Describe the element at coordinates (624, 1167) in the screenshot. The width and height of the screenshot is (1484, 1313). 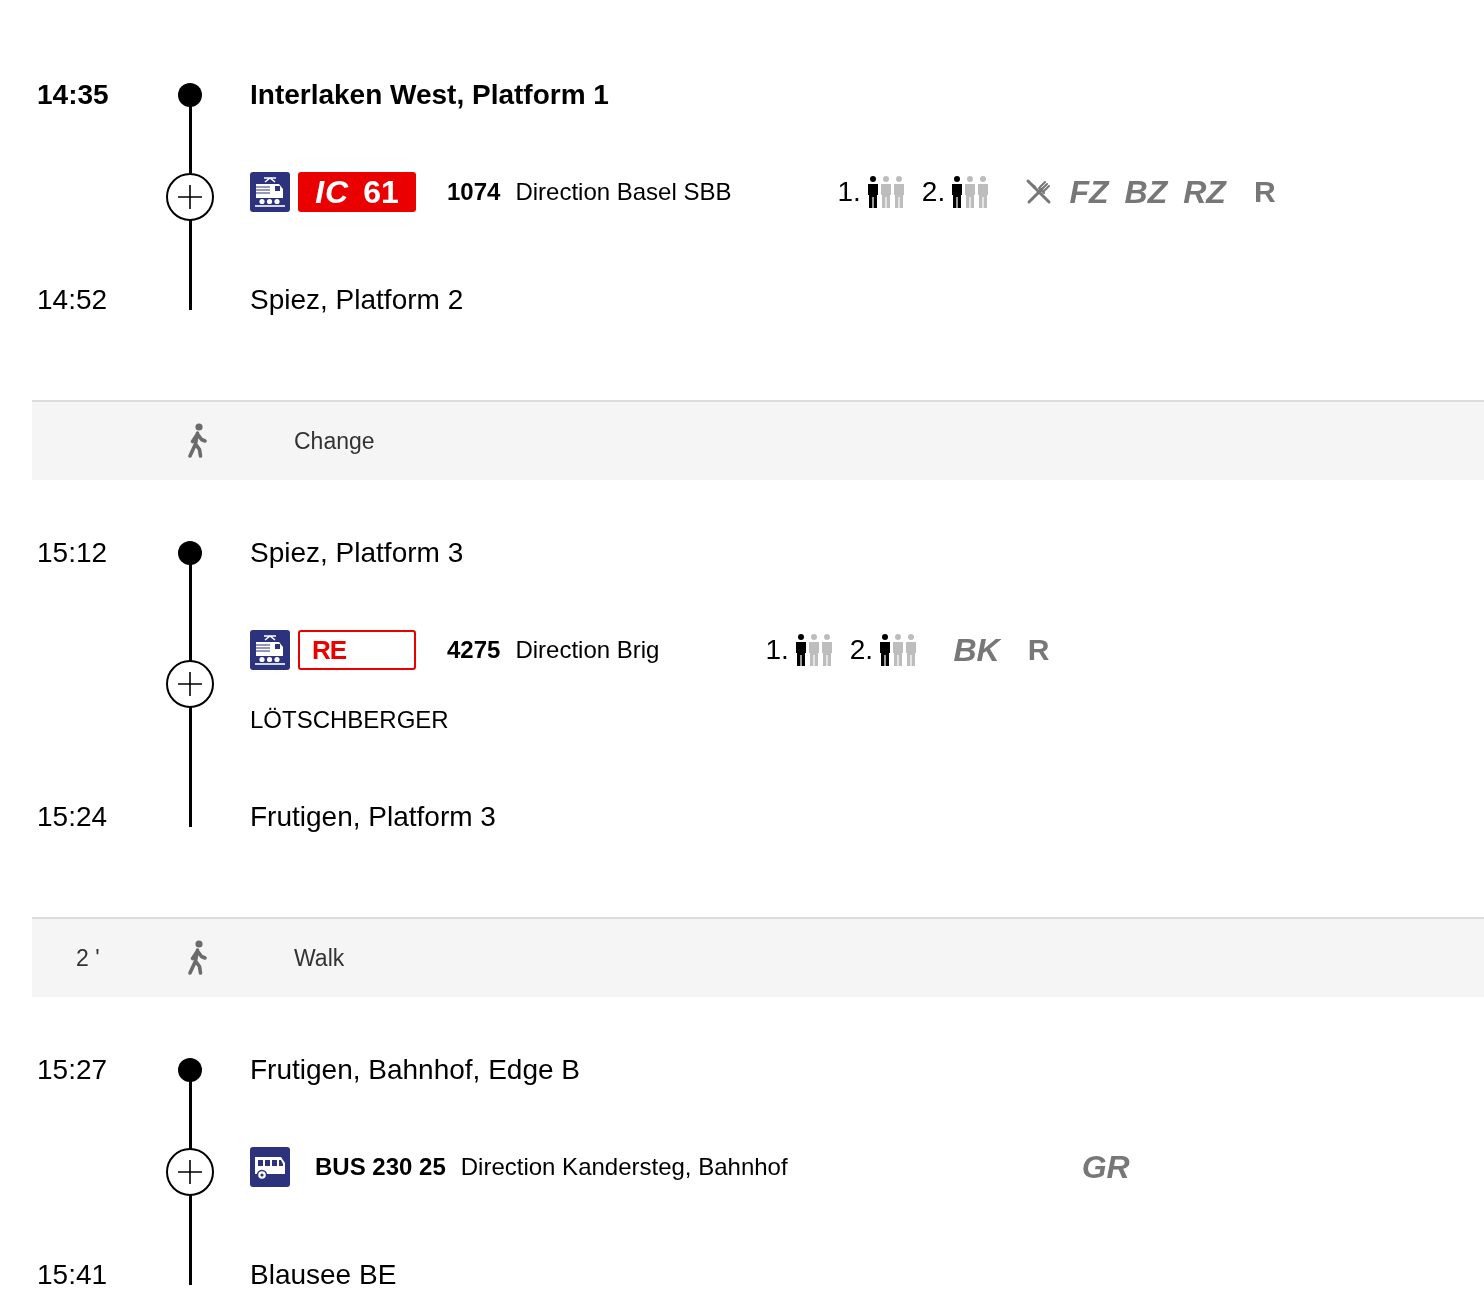
I see `direction-text: Direction Kandersteg, Bahnhof` at that location.